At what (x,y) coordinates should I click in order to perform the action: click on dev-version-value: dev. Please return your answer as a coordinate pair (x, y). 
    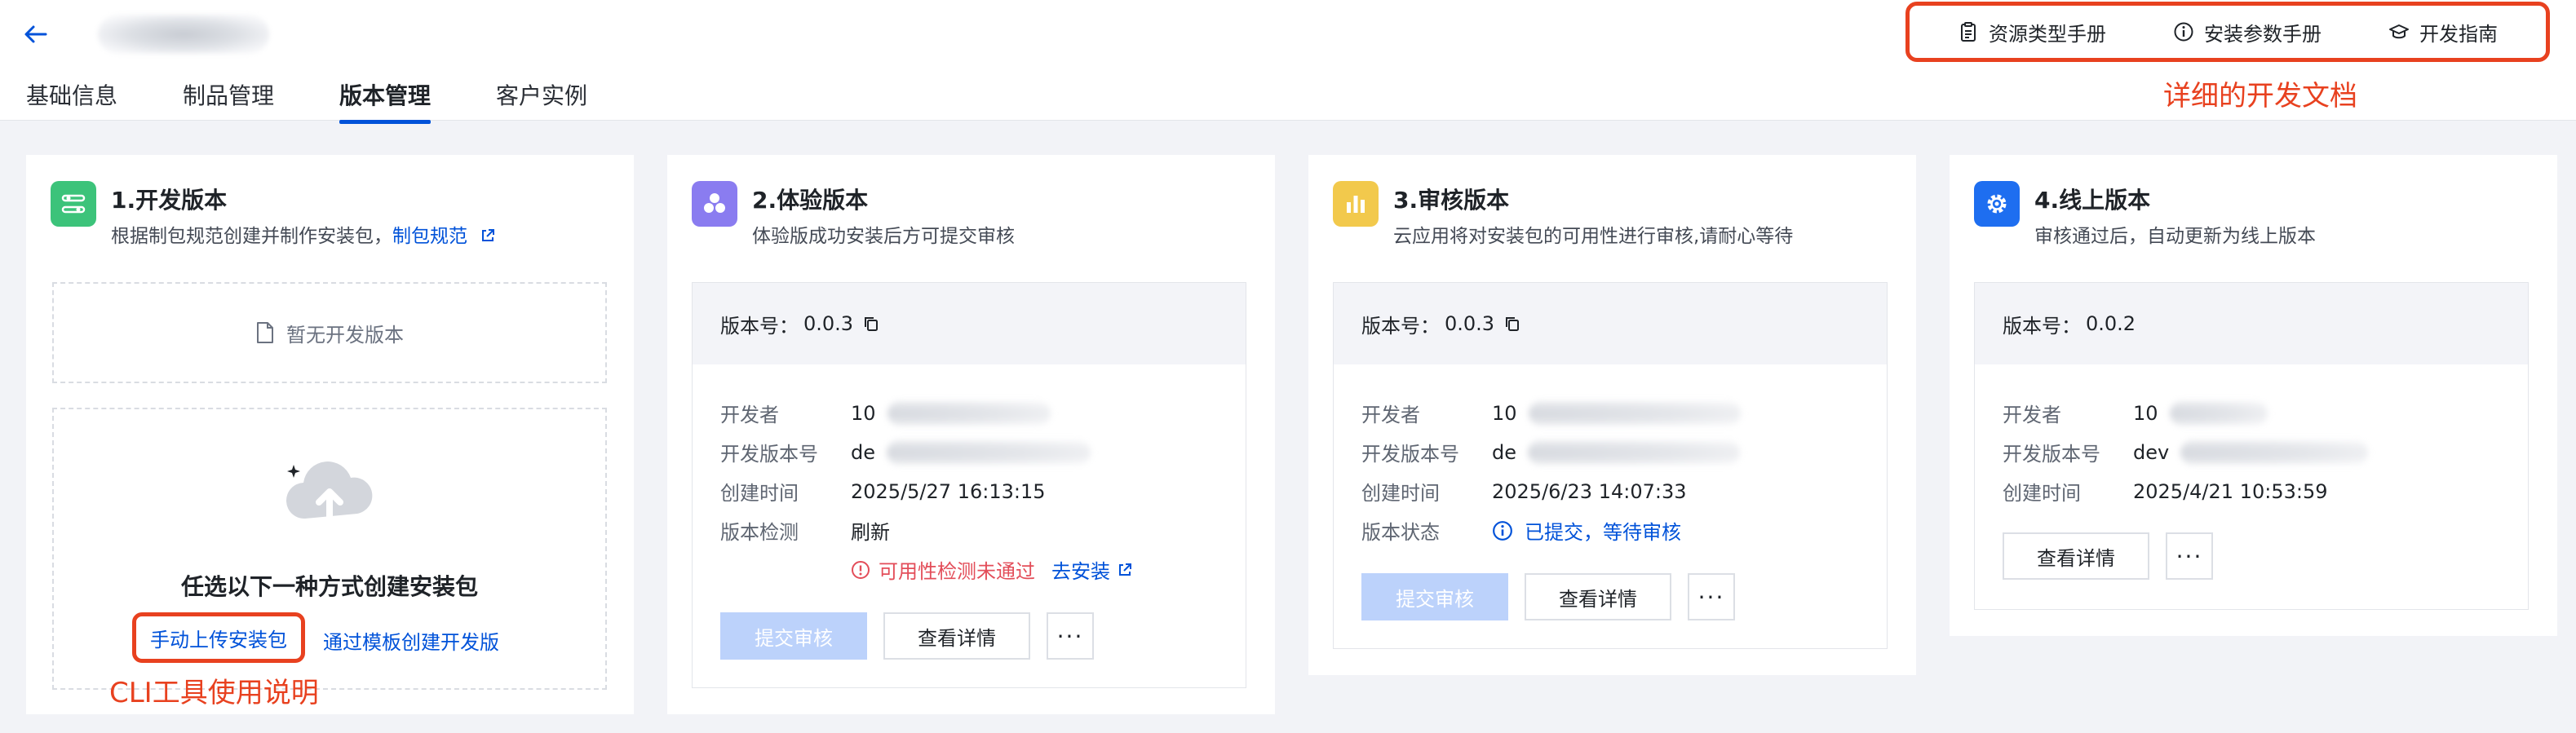
    Looking at the image, I should click on (2151, 452).